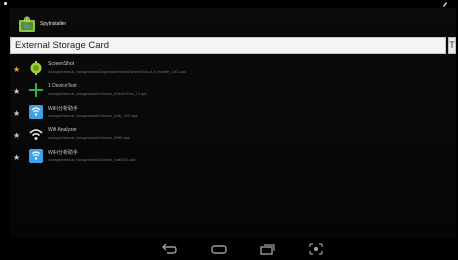 This screenshot has width=458, height=260. I want to click on storage-side-button: T, so click(452, 45).